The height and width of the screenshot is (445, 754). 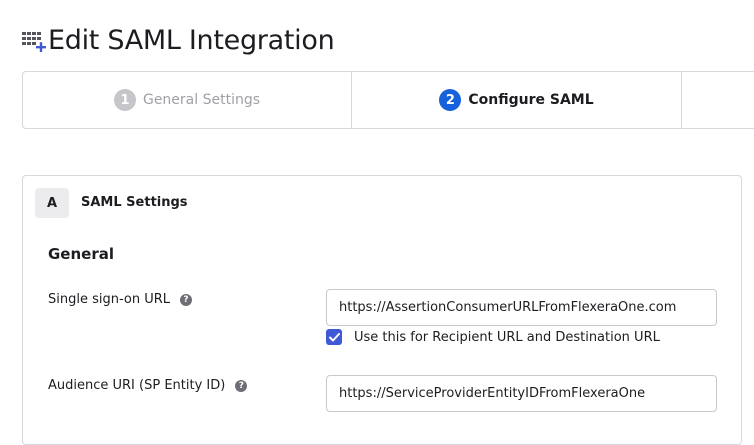 I want to click on step-label: General Settings, so click(x=201, y=100).